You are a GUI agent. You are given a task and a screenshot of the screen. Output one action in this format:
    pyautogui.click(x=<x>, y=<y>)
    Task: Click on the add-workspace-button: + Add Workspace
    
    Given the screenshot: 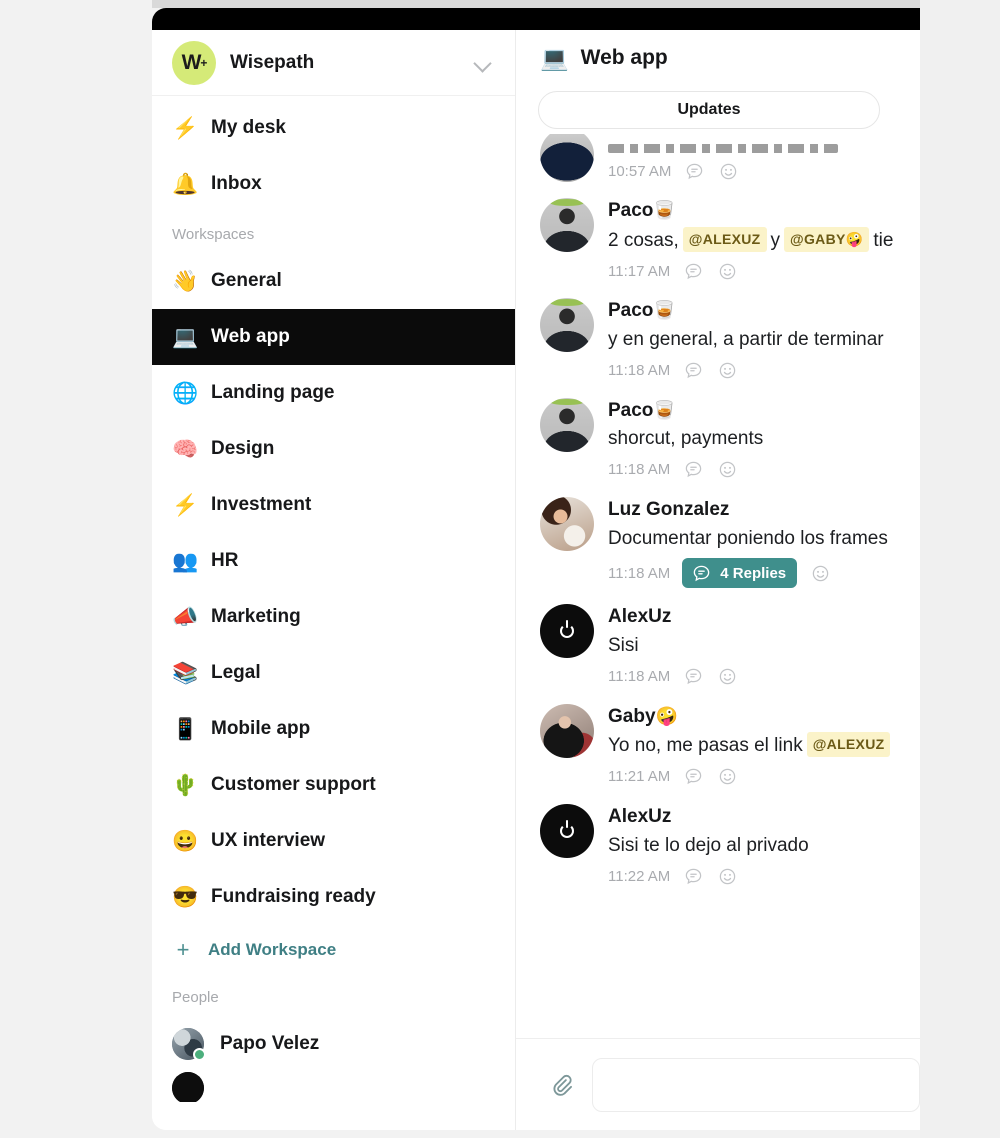 What is the action you would take?
    pyautogui.click(x=333, y=950)
    